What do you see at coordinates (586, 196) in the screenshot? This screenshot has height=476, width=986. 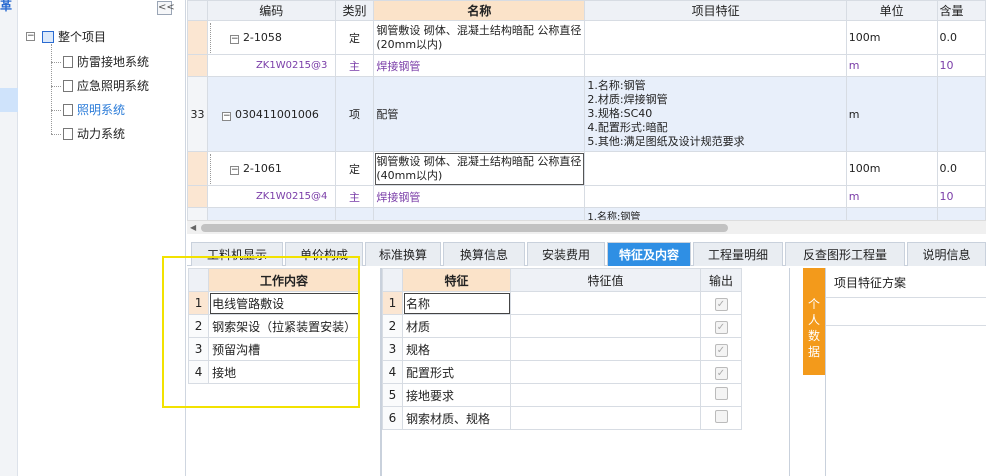 I see `table-row: ZK1W0215@4 主 焊接钢管 m 10` at bounding box center [586, 196].